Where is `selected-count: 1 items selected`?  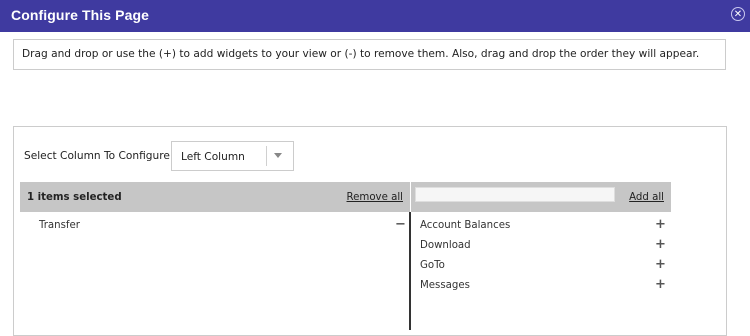 selected-count: 1 items selected is located at coordinates (74, 197).